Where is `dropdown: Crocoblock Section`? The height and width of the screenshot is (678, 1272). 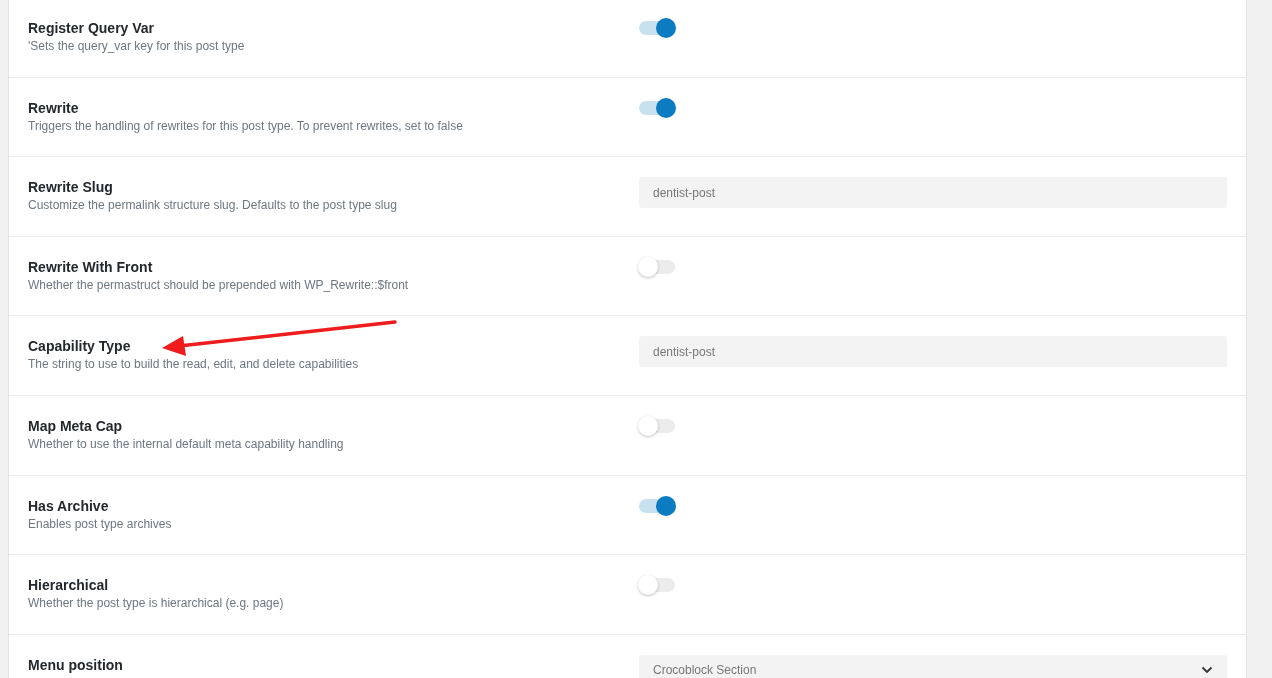 dropdown: Crocoblock Section is located at coordinates (933, 666).